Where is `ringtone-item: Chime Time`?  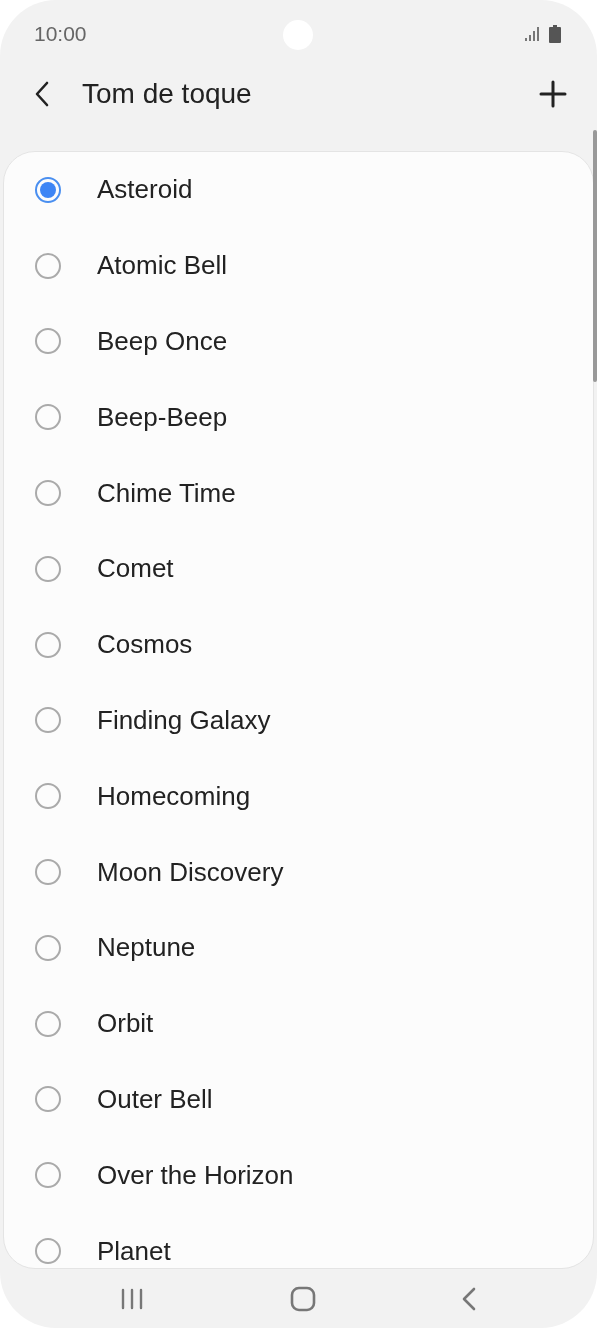
ringtone-item: Chime Time is located at coordinates (298, 493).